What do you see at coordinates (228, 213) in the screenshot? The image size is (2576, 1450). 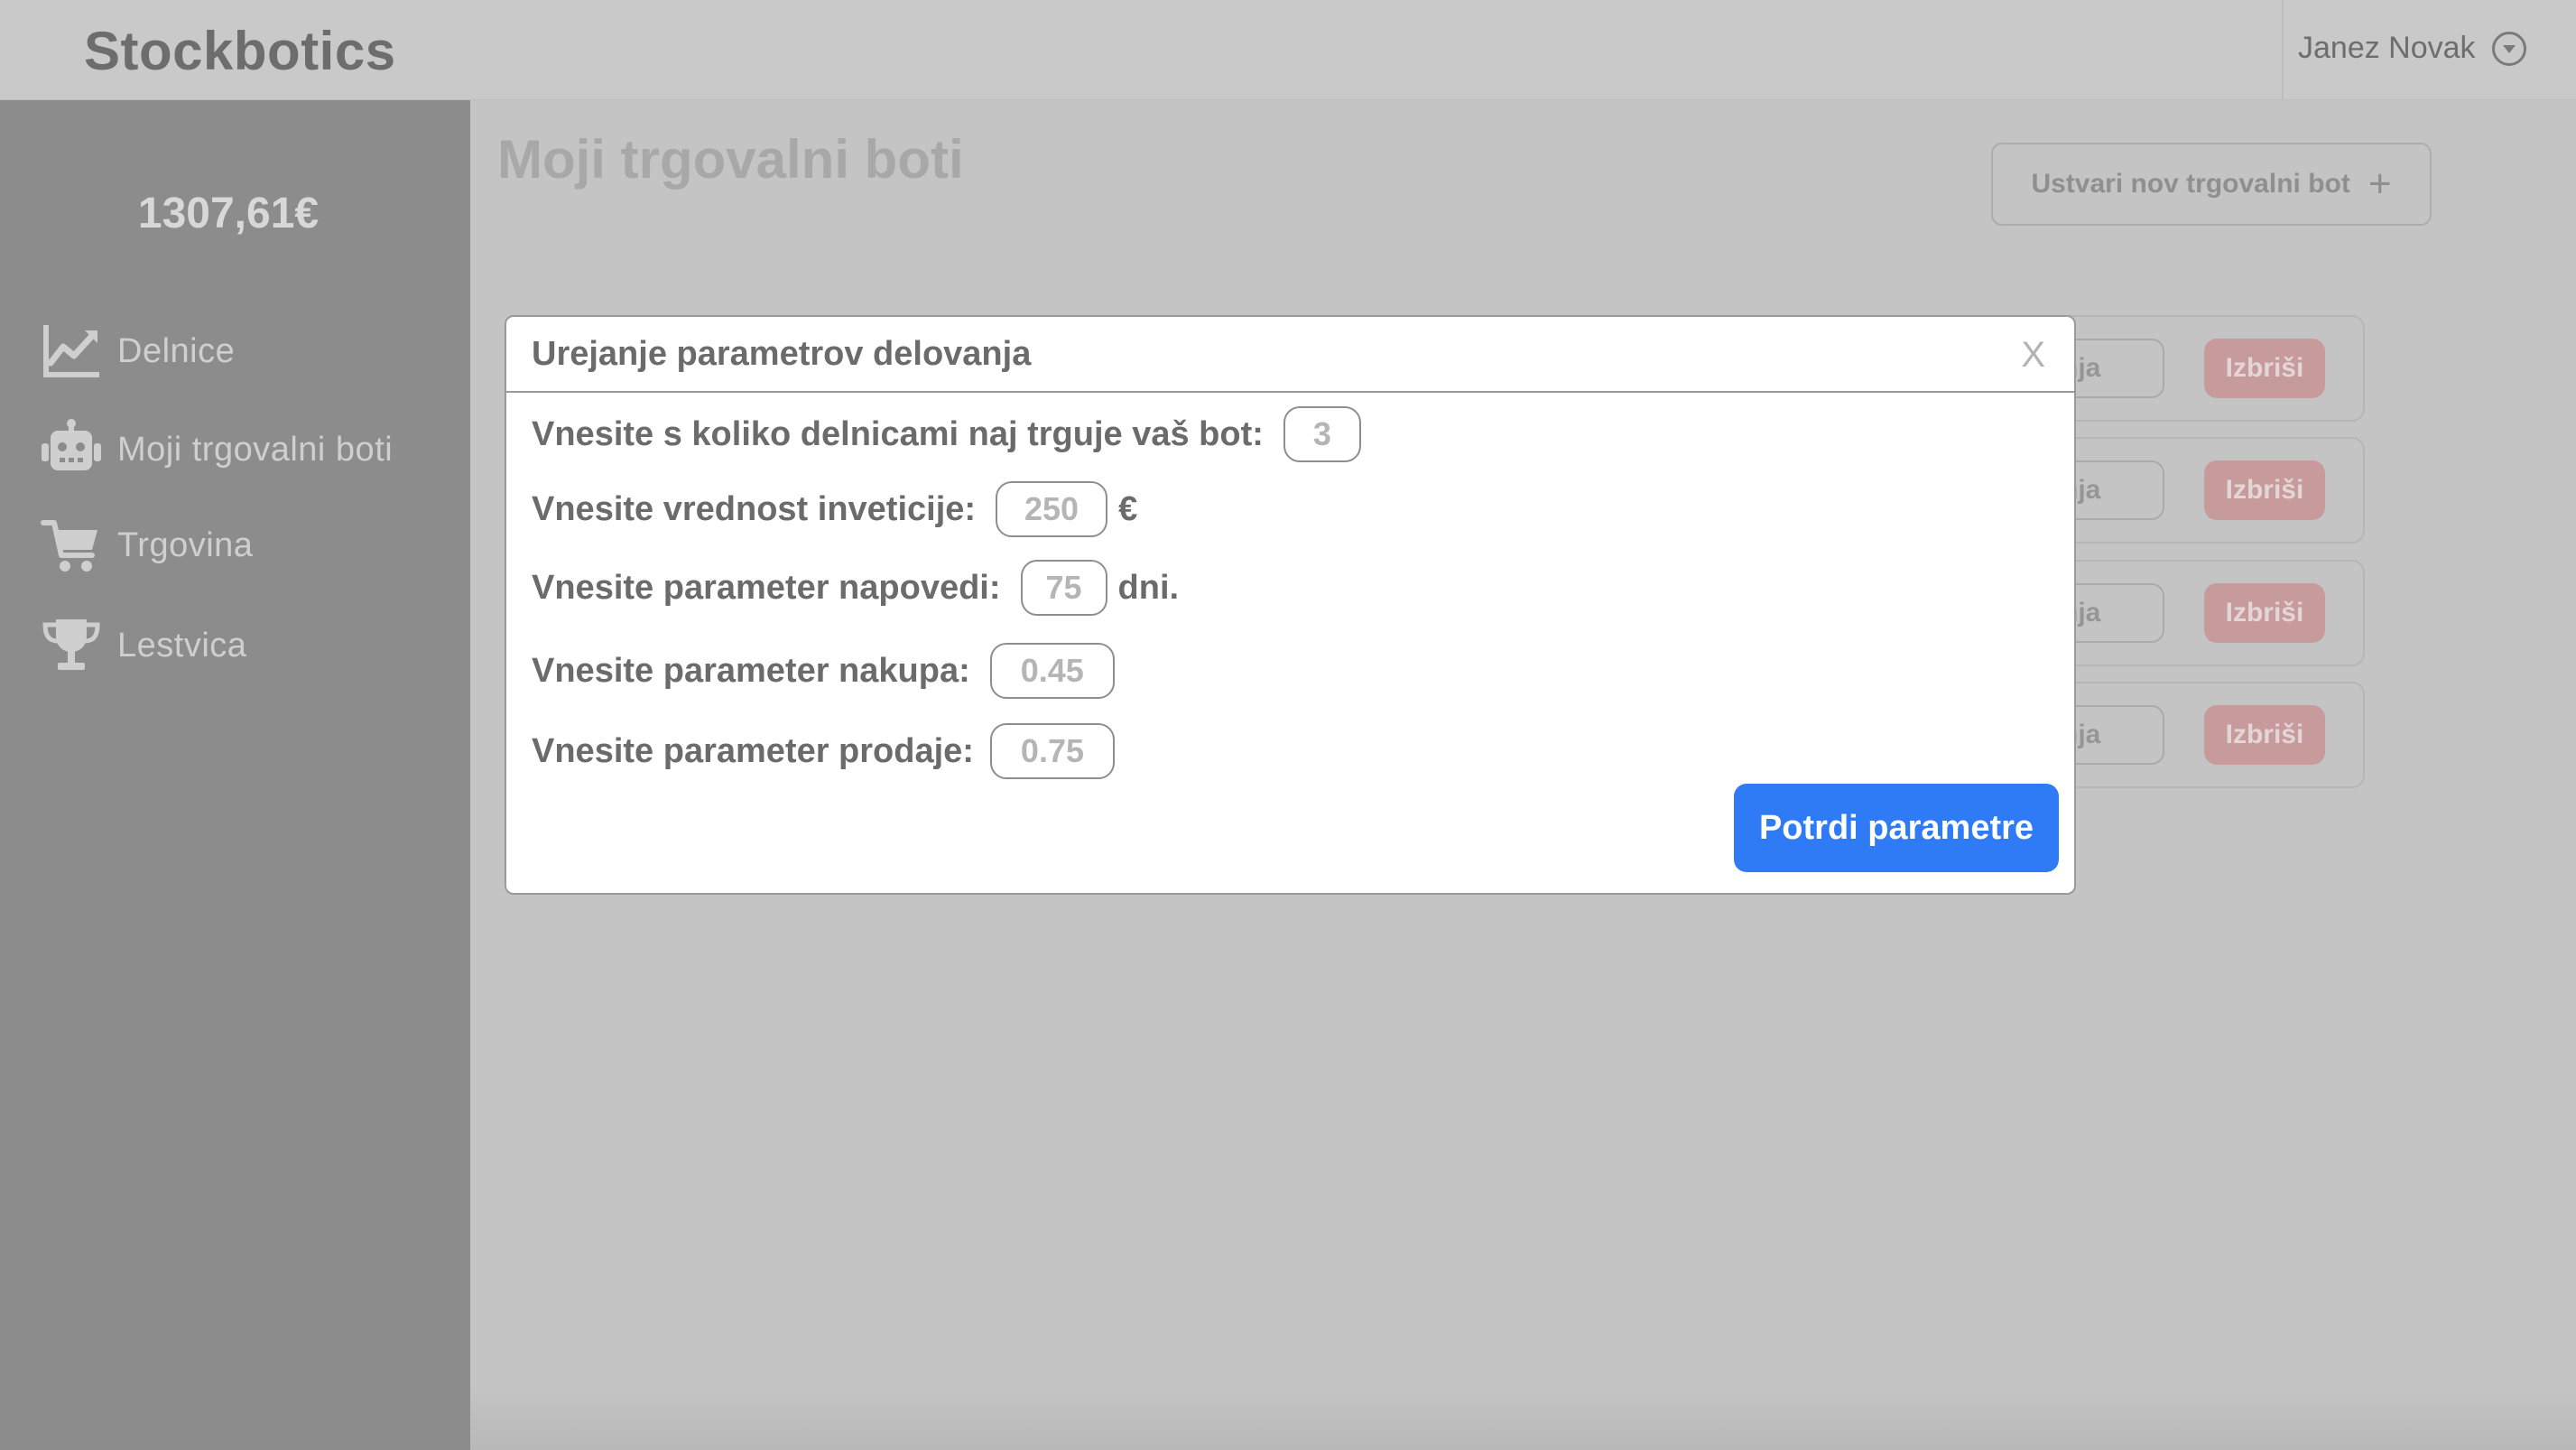 I see `account-balance: 1307,61€` at bounding box center [228, 213].